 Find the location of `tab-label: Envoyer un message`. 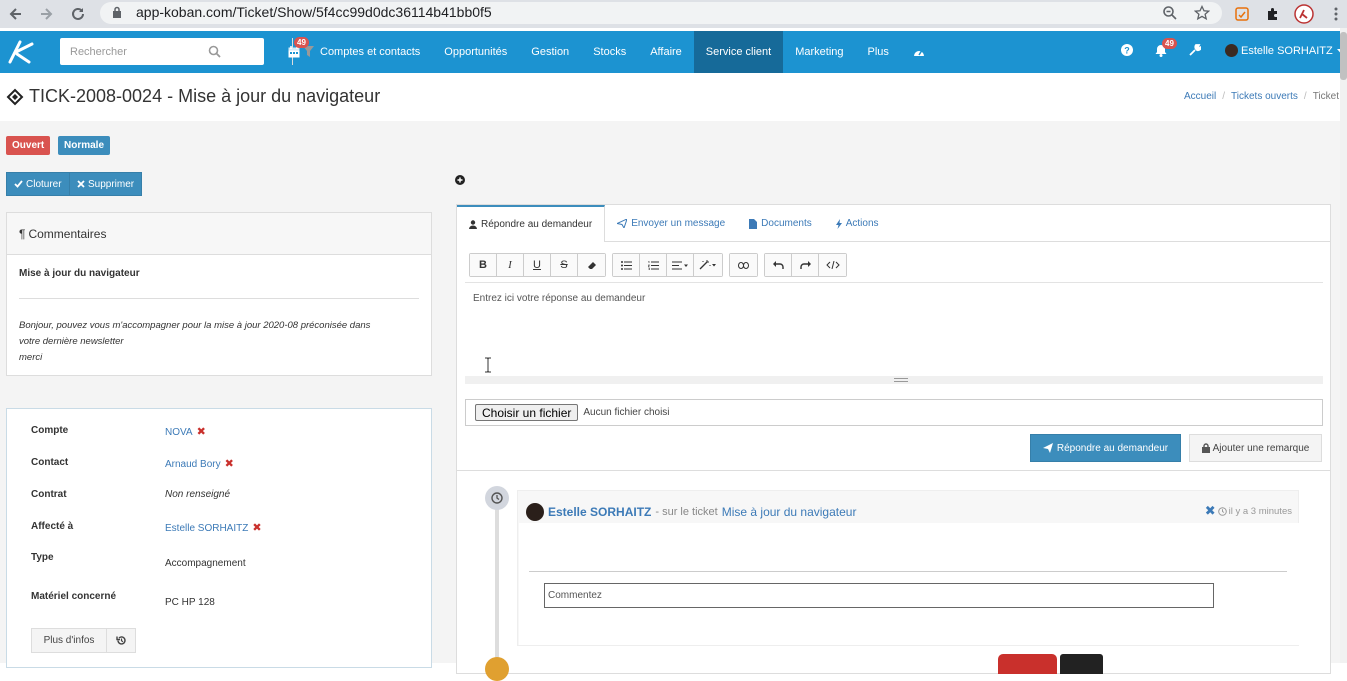

tab-label: Envoyer un message is located at coordinates (678, 223).